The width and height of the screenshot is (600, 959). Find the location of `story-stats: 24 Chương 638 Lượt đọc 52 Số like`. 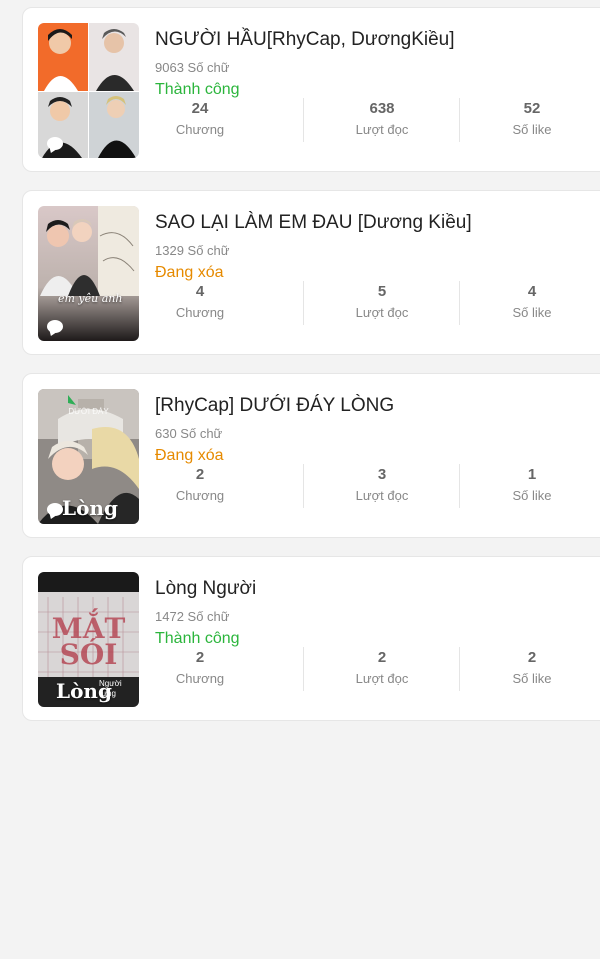

story-stats: 24 Chương 638 Lượt đọc 52 Số like is located at coordinates (377, 120).